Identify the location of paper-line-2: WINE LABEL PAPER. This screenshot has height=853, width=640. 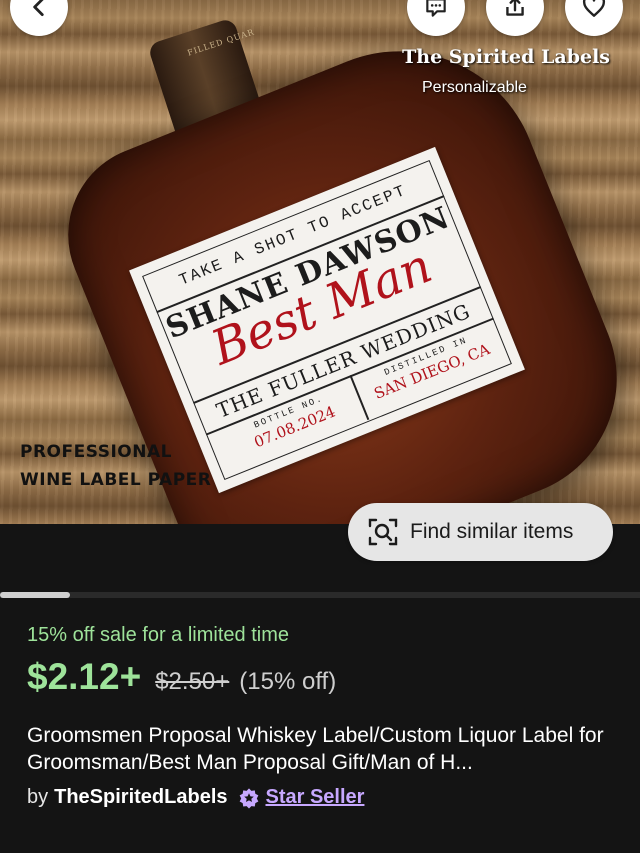
(116, 480).